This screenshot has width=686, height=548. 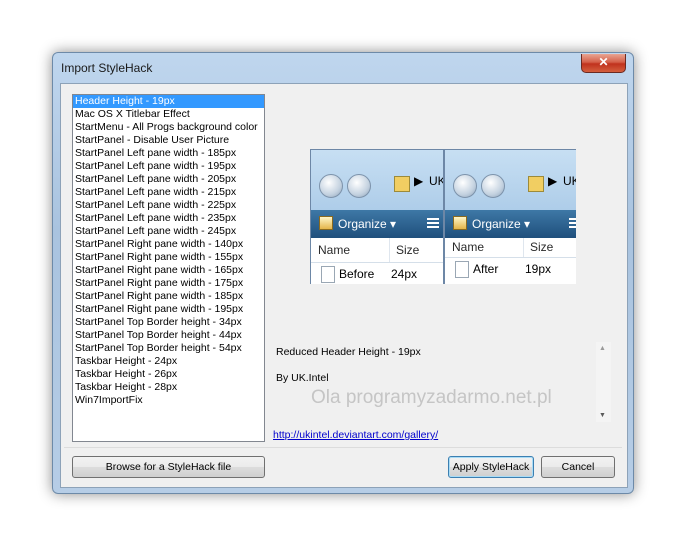 What do you see at coordinates (343, 447) in the screenshot?
I see `divider` at bounding box center [343, 447].